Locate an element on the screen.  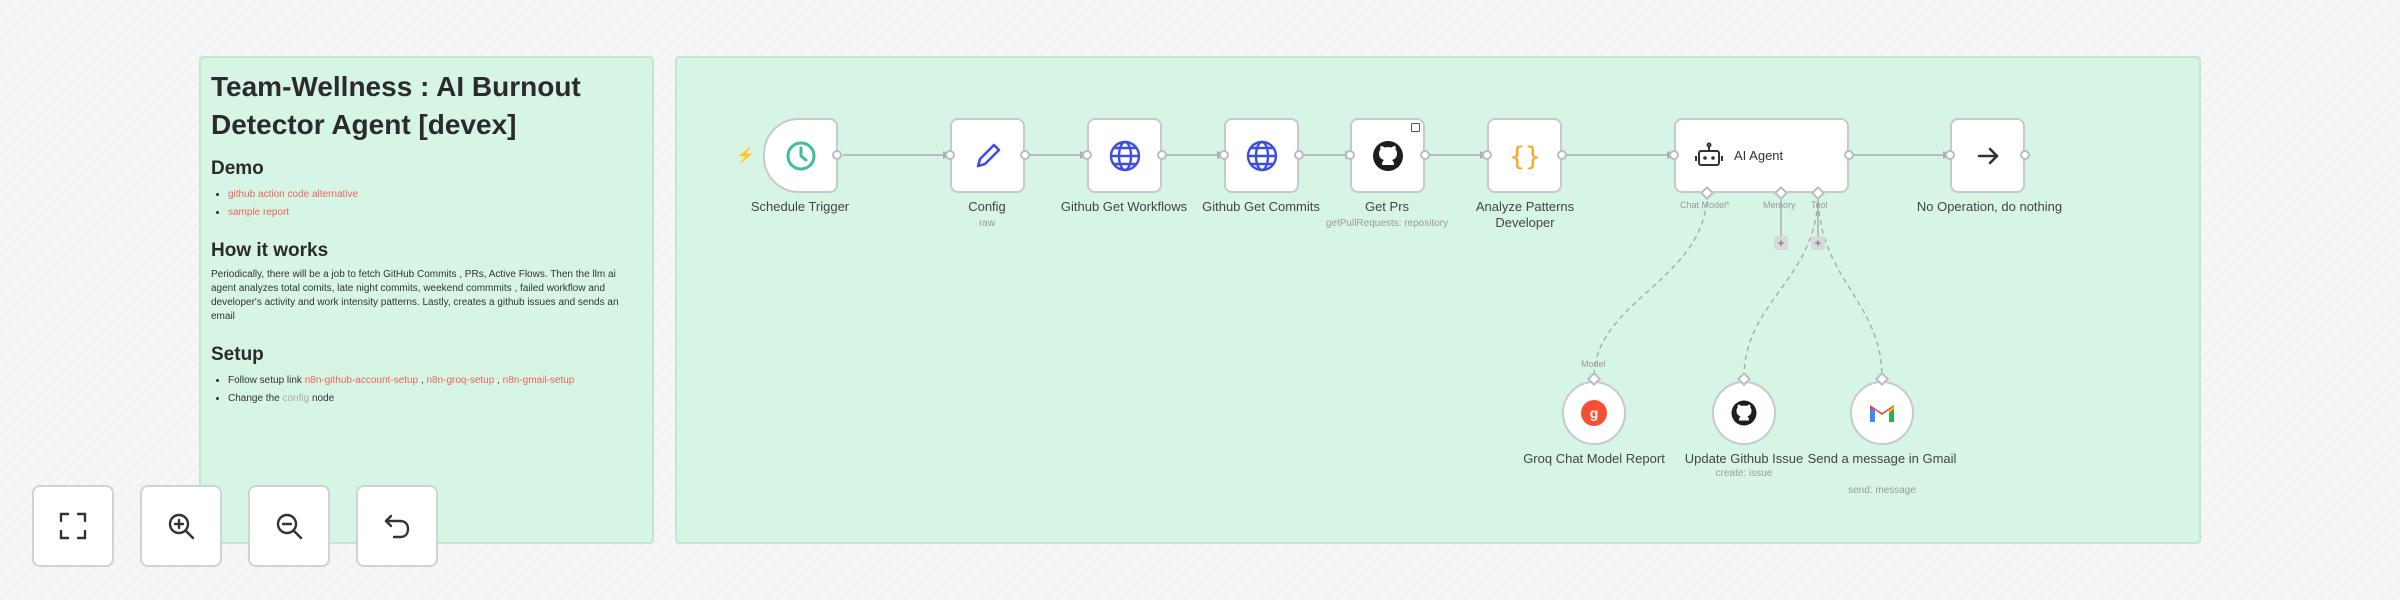
arrow-right-icon is located at coordinates (1987, 155).